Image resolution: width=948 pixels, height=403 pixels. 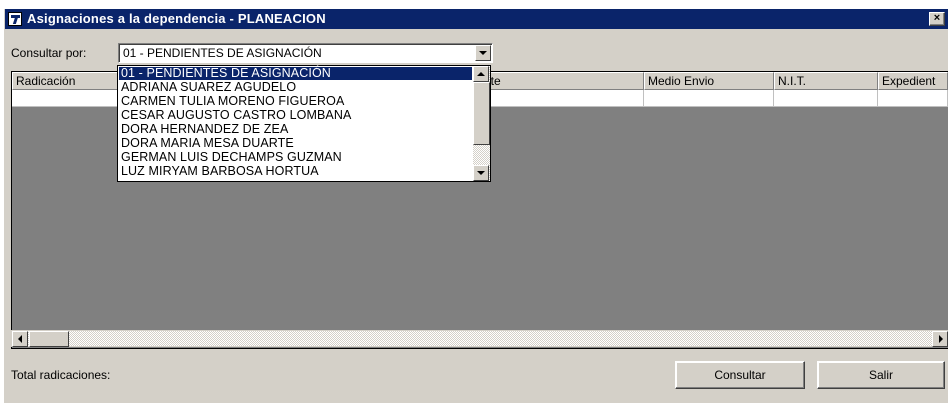 I want to click on consultar-por-label: Consultar por:, so click(x=49, y=53).